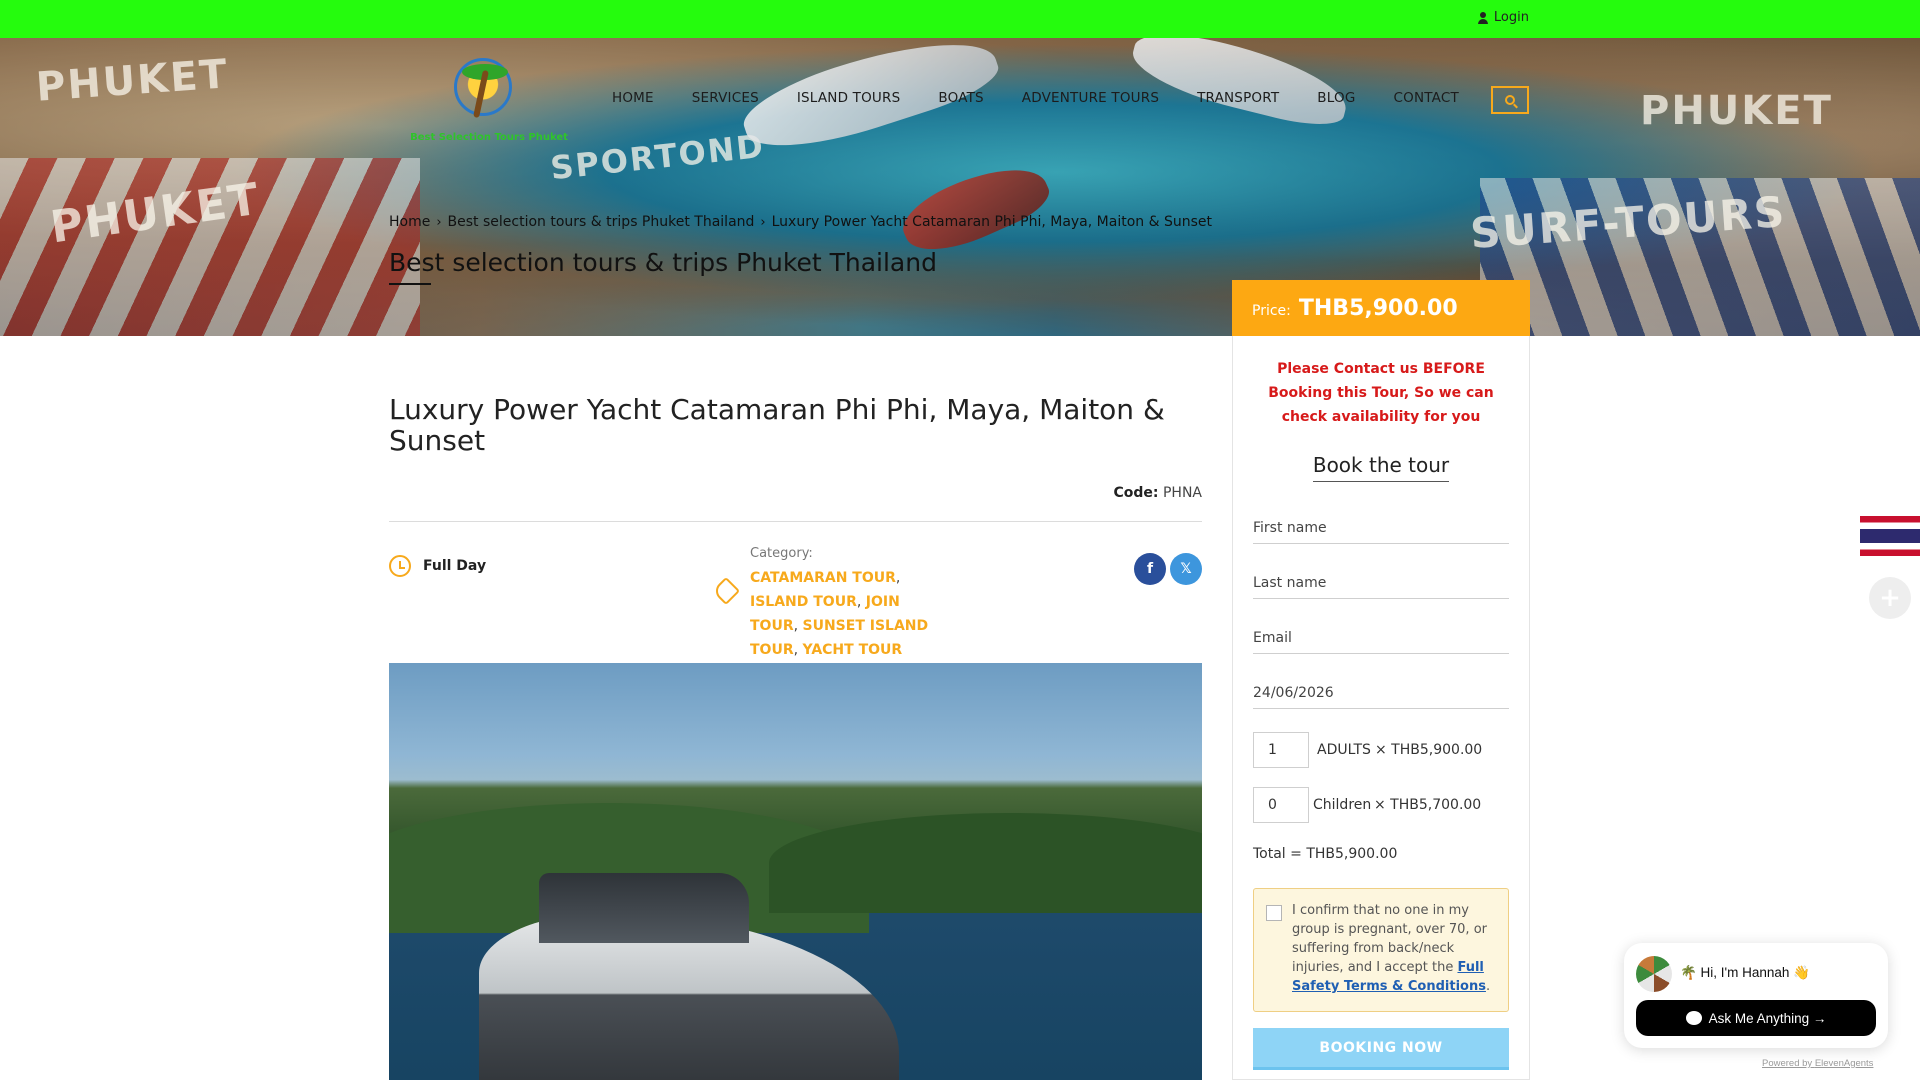 The image size is (1920, 1080). I want to click on price-box: Price: THB5,900.00, so click(1381, 308).